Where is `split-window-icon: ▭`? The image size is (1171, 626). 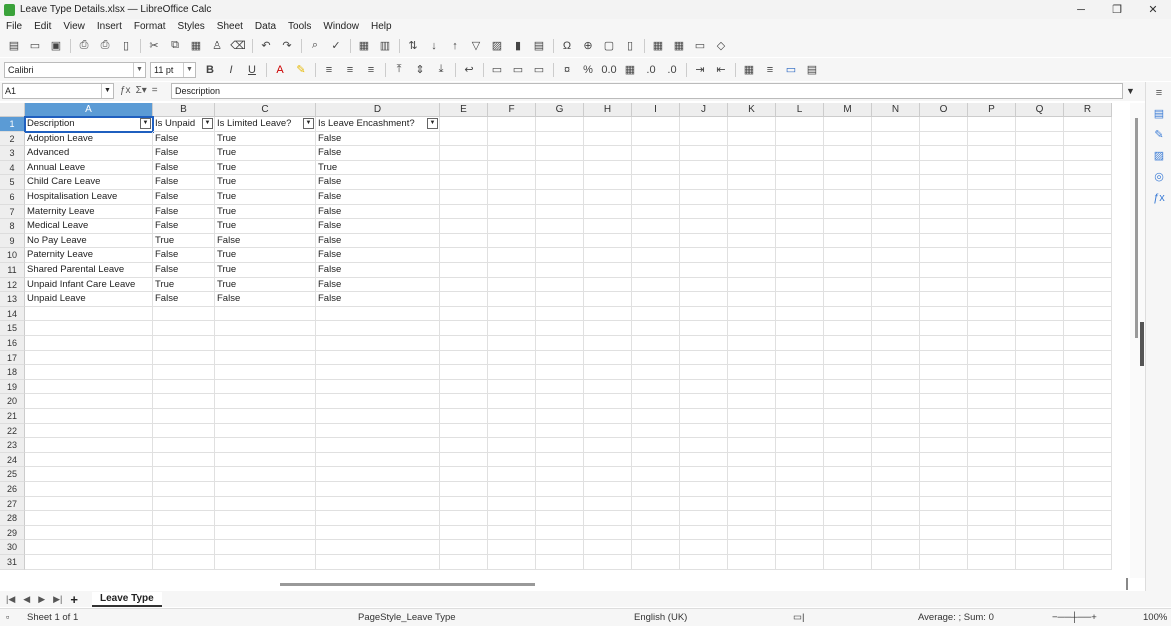 split-window-icon: ▭ is located at coordinates (700, 46).